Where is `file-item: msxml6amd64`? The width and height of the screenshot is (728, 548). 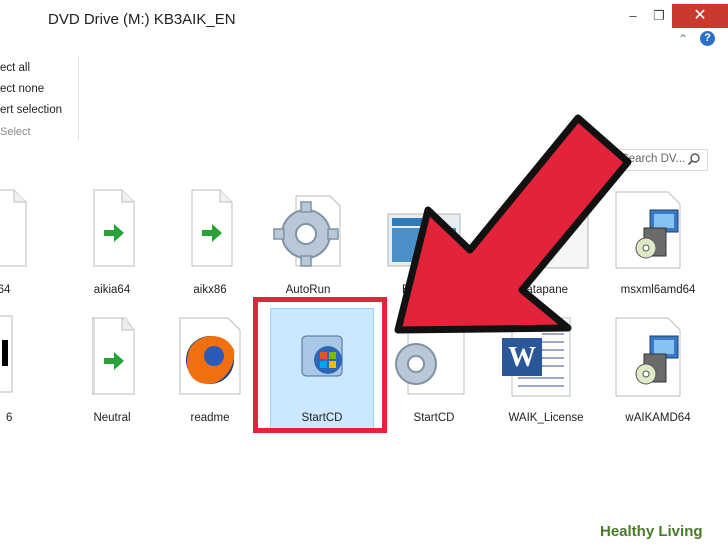
file-item: msxml6amd64 is located at coordinates (658, 246).